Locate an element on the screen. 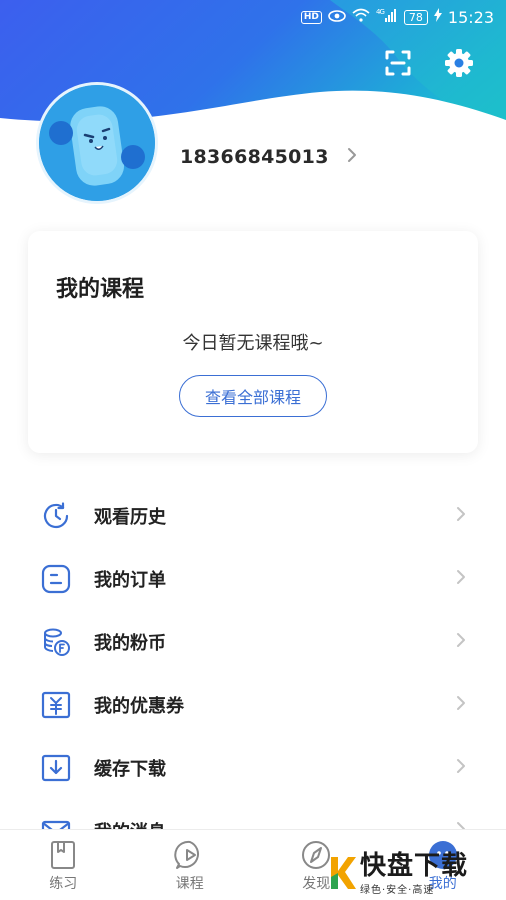 The image size is (506, 900). tab-courses: 课程 is located at coordinates (190, 865).